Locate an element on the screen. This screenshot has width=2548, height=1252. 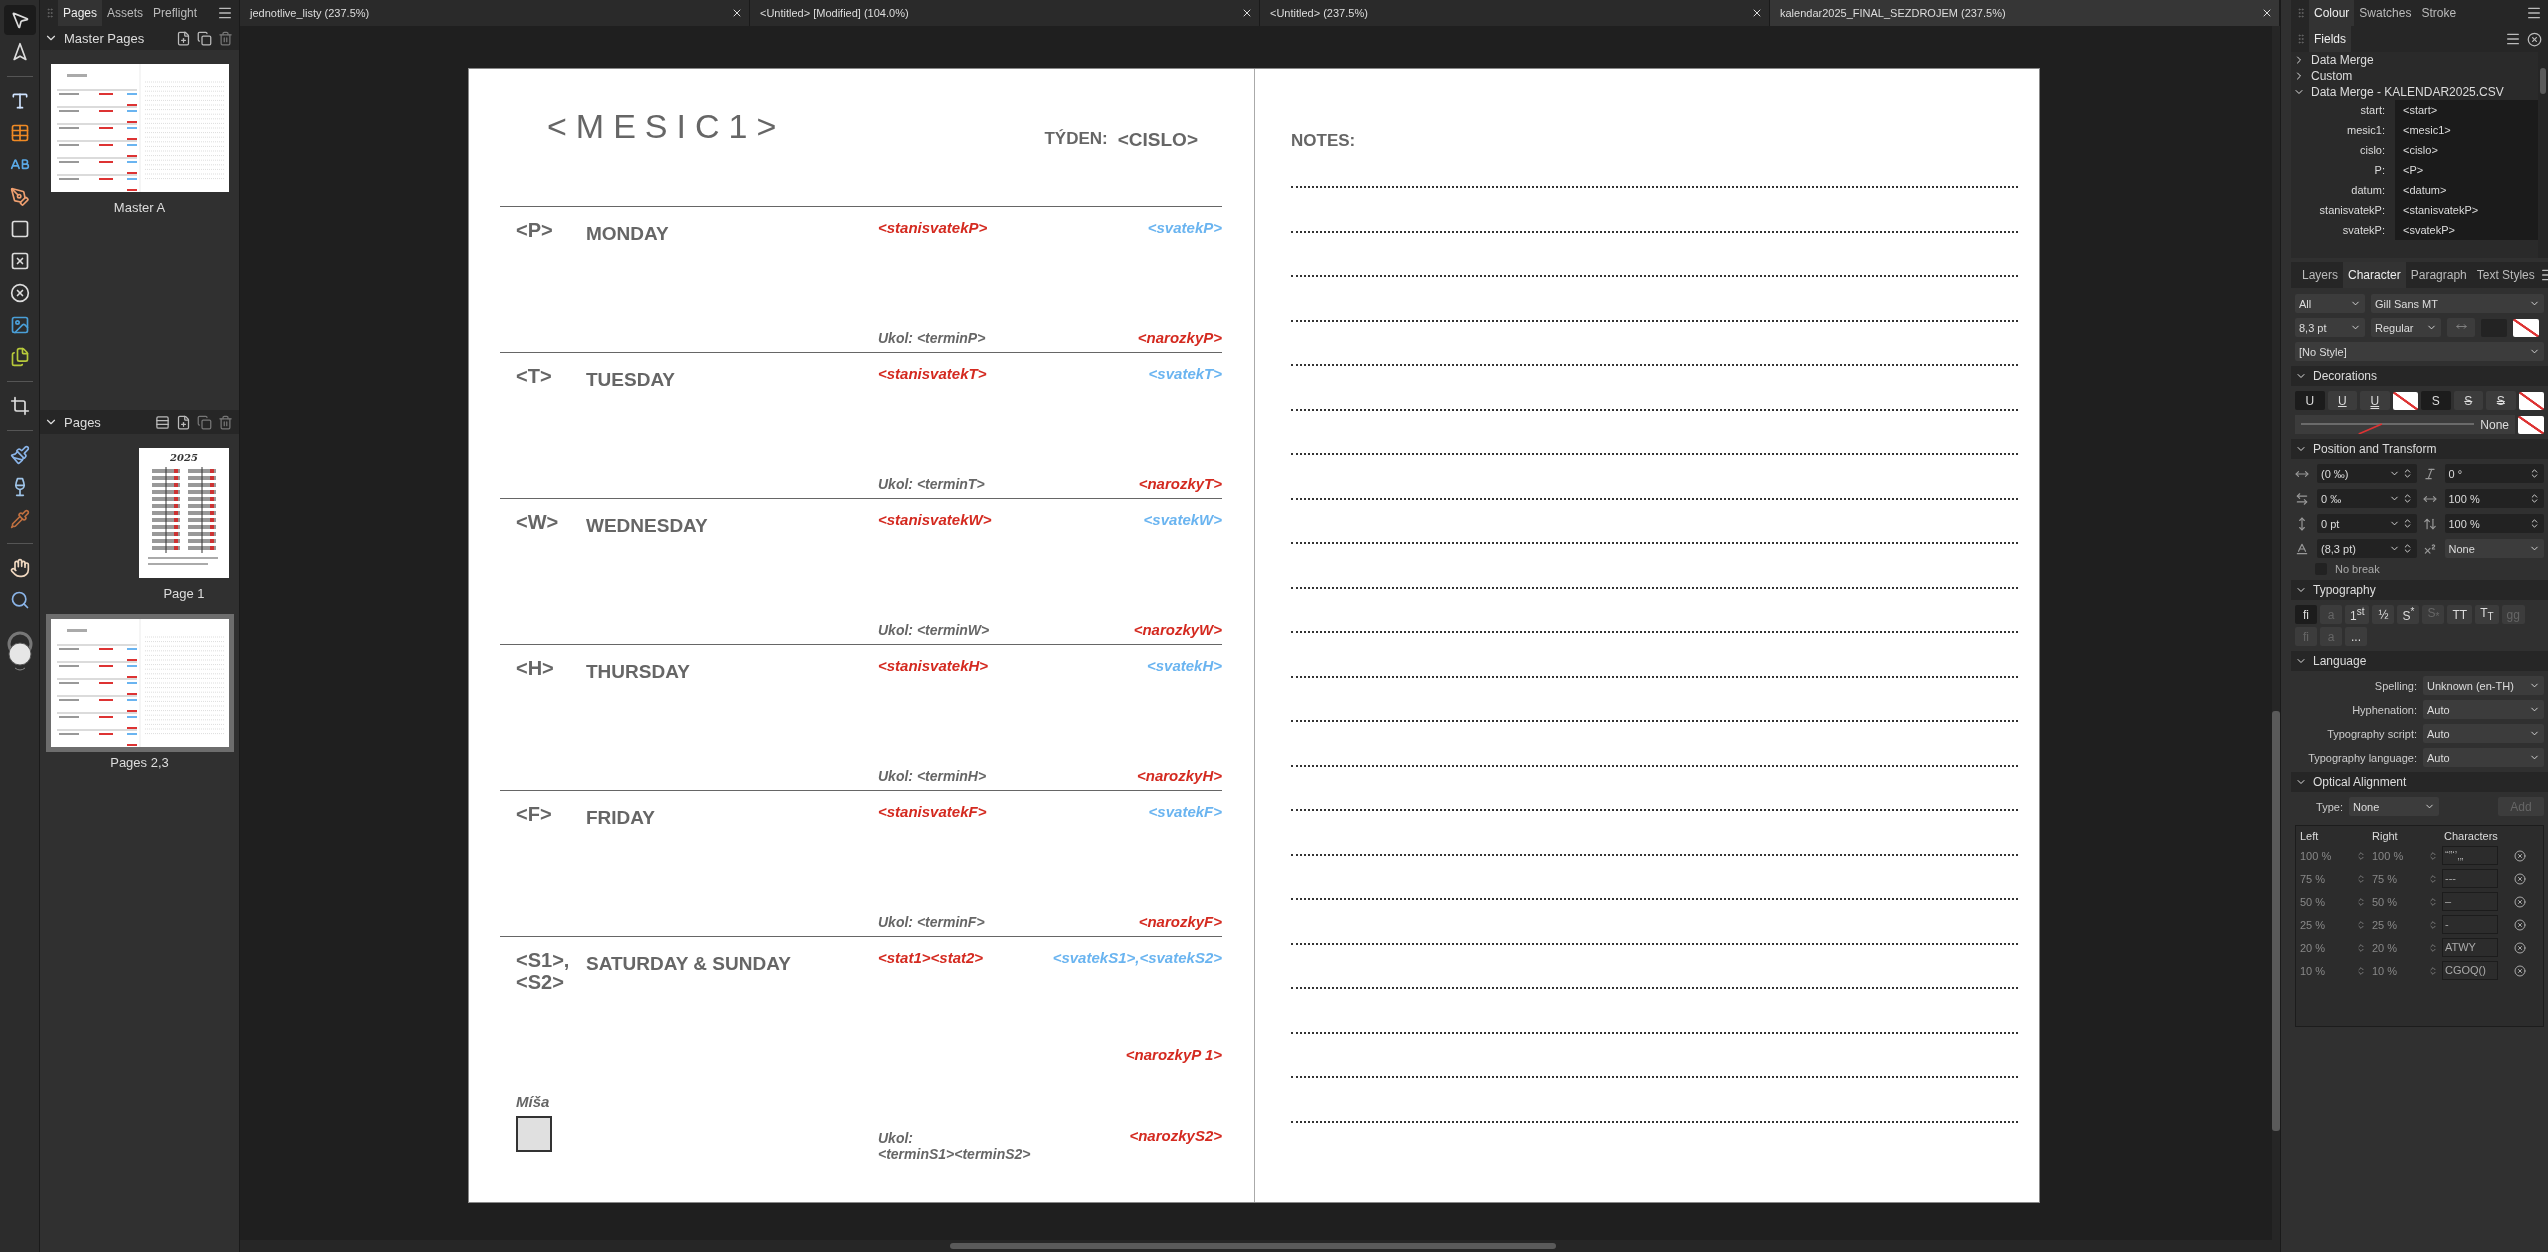
size-dropdown: 8,3 pt is located at coordinates (2330, 327).